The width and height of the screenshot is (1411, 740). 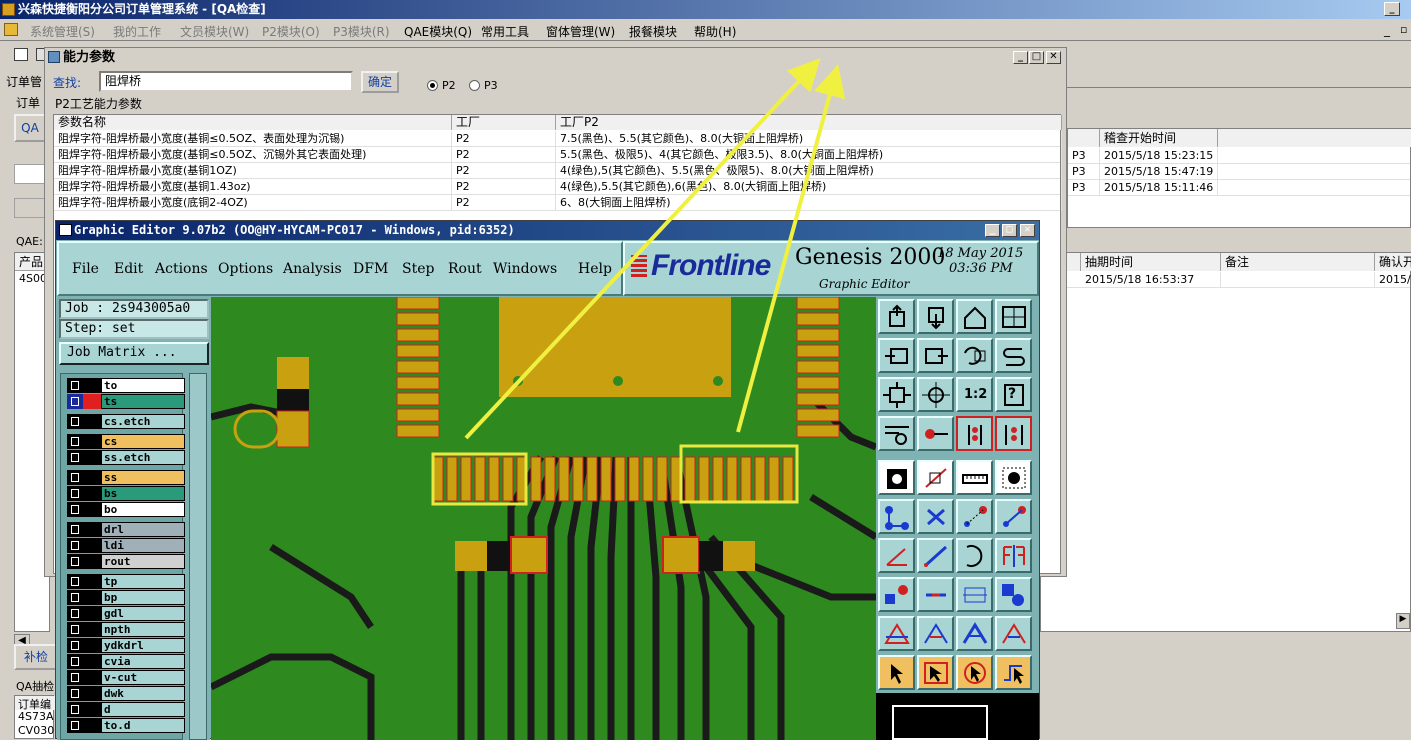 I want to click on audit-row: P3 2015/5/18 15:11:46, so click(x=1239, y=188).